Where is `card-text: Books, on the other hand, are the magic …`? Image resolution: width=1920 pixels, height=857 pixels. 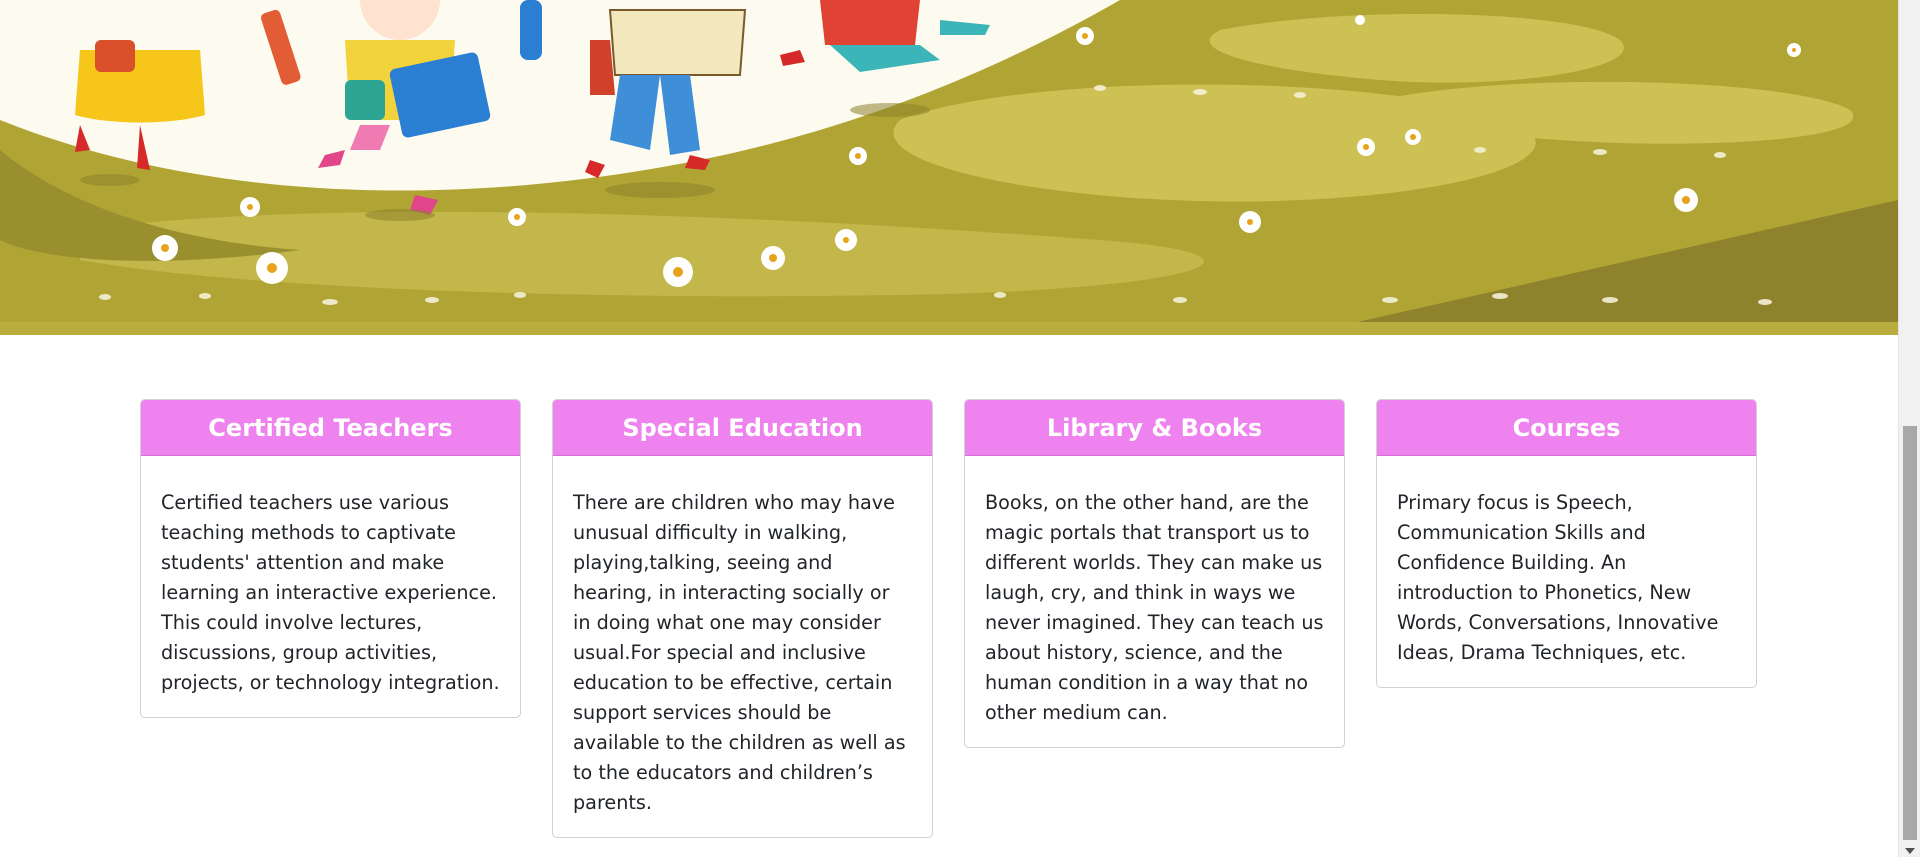
card-text: Books, on the other hand, are the magic … is located at coordinates (1154, 607).